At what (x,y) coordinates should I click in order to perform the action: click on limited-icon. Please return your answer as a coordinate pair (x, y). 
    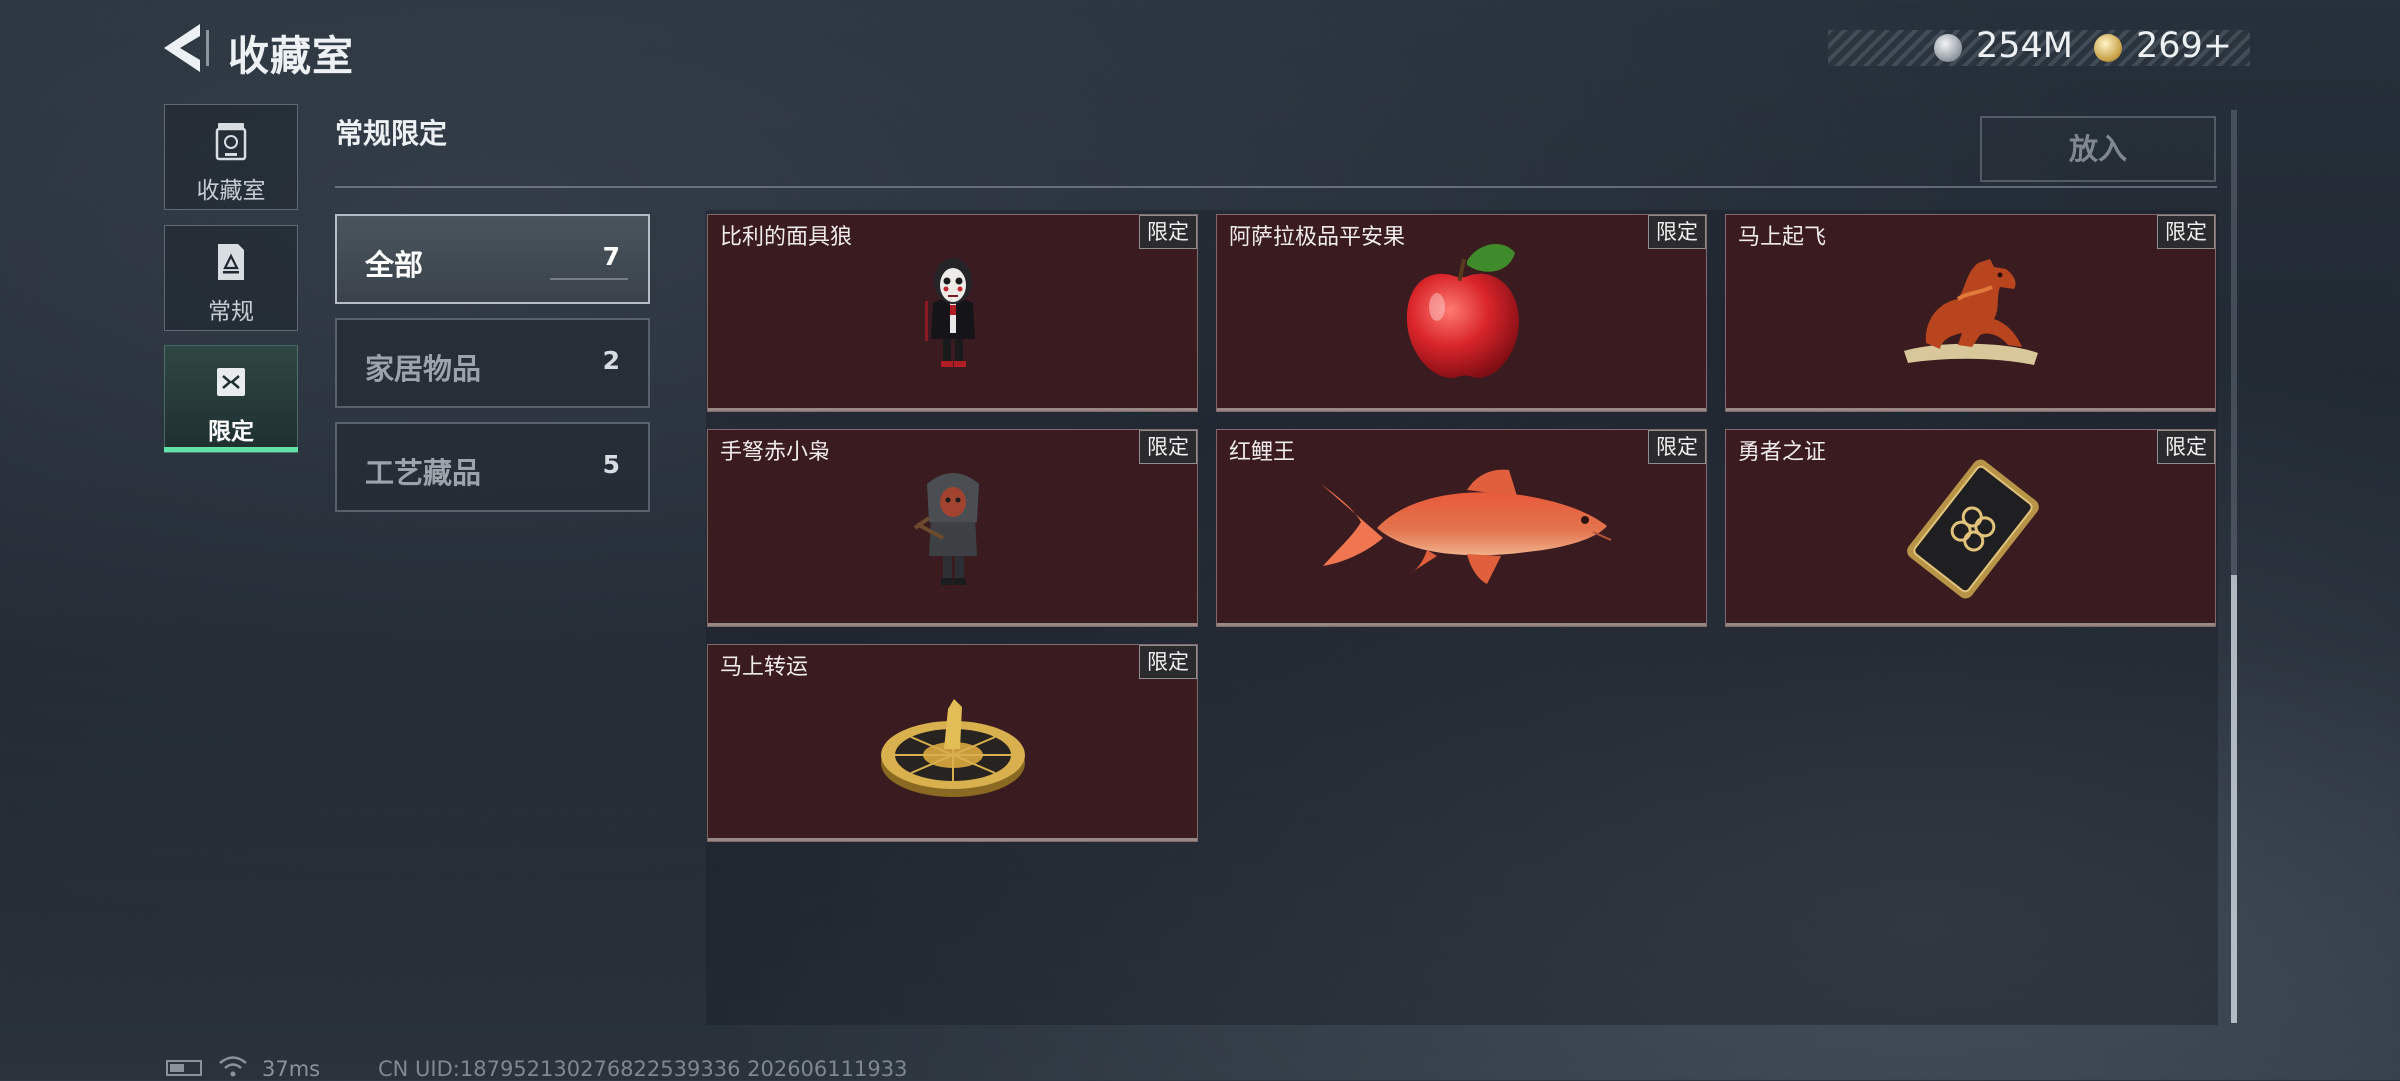
    Looking at the image, I should click on (231, 382).